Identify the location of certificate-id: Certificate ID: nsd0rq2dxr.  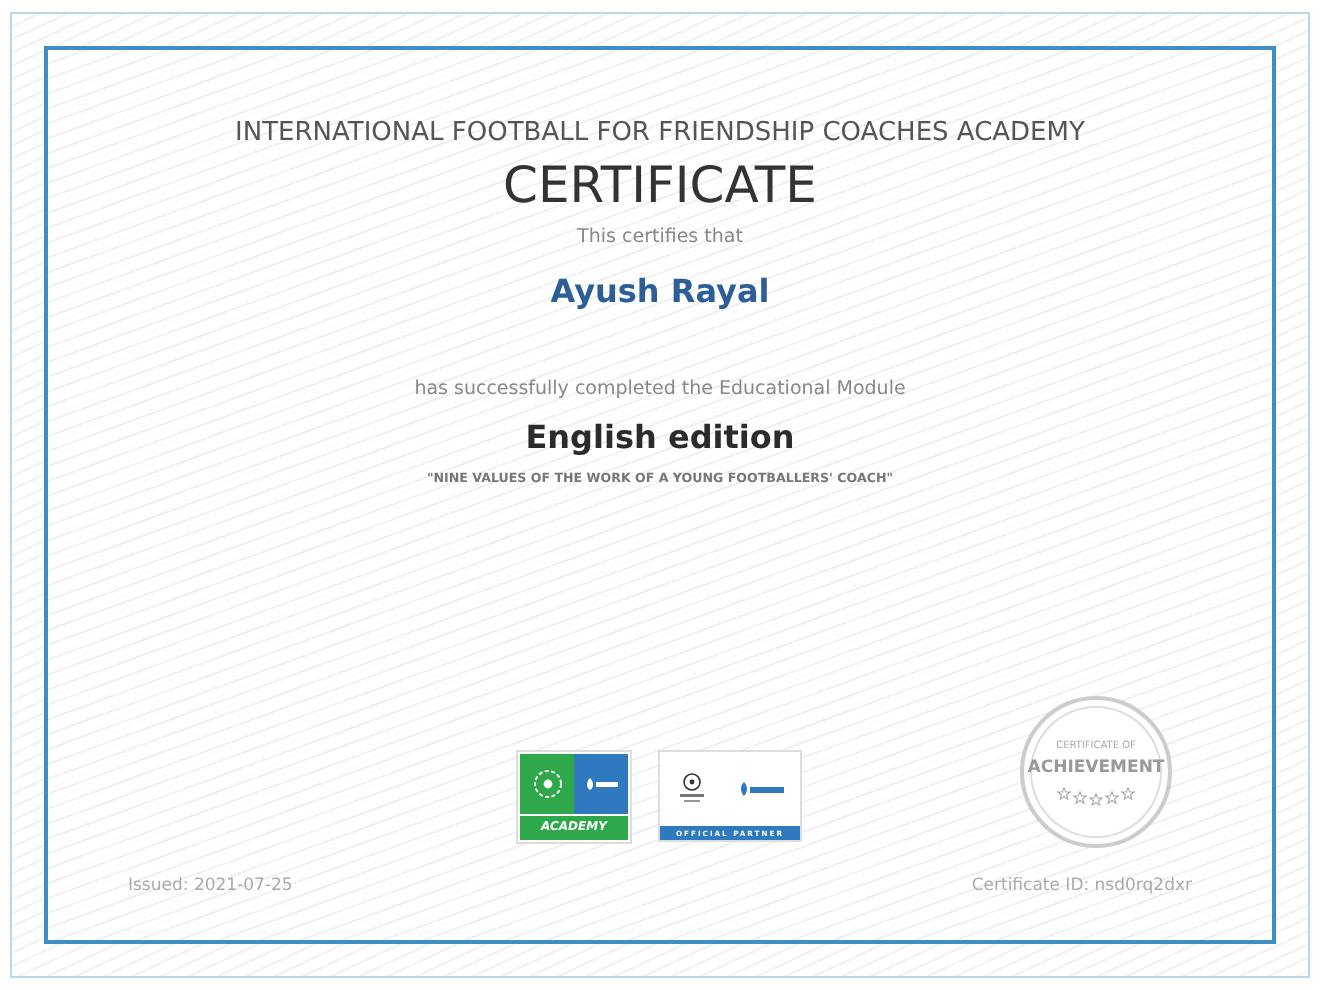
(1081, 886).